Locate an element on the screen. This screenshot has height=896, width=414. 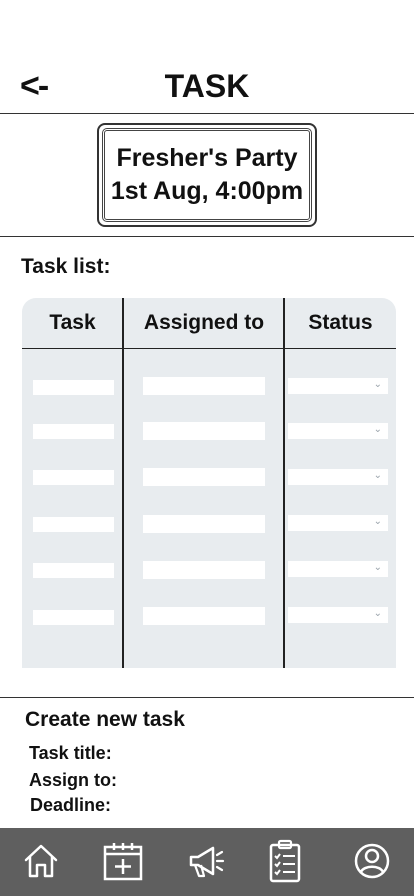
column-header-status: Status is located at coordinates (340, 322).